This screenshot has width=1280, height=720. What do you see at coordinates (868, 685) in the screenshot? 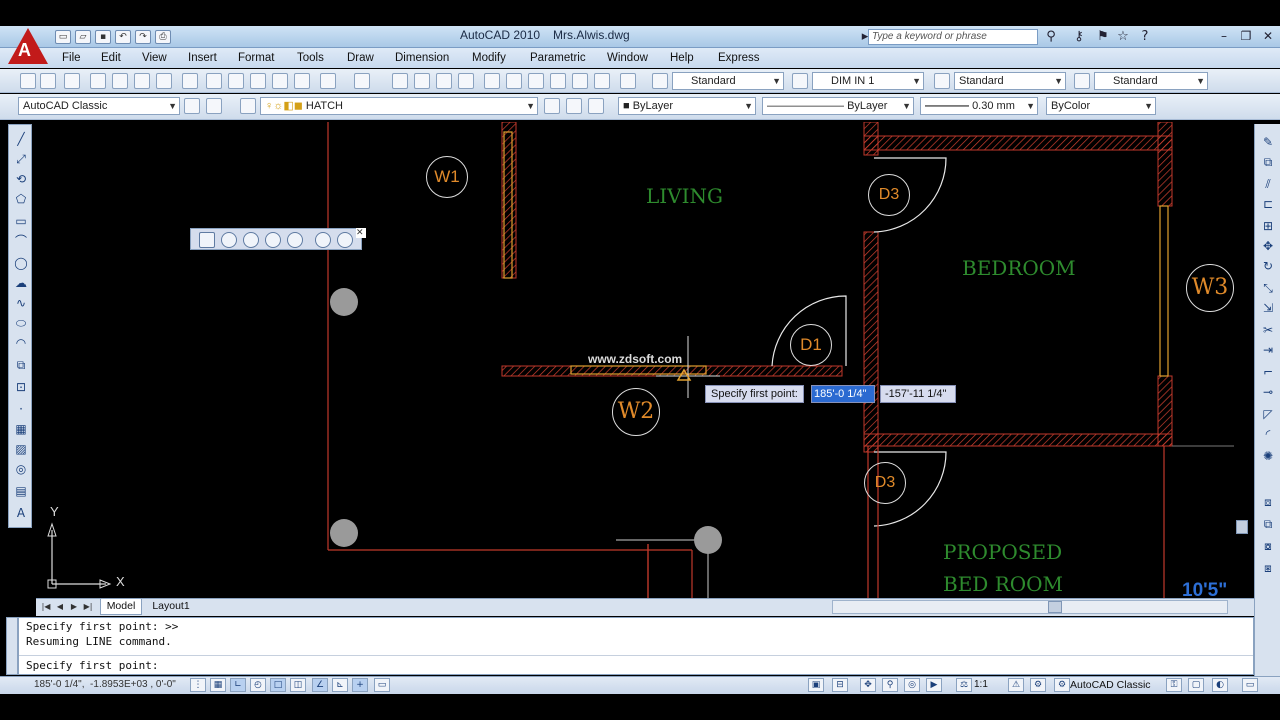
I see `pan-icon: ✥` at bounding box center [868, 685].